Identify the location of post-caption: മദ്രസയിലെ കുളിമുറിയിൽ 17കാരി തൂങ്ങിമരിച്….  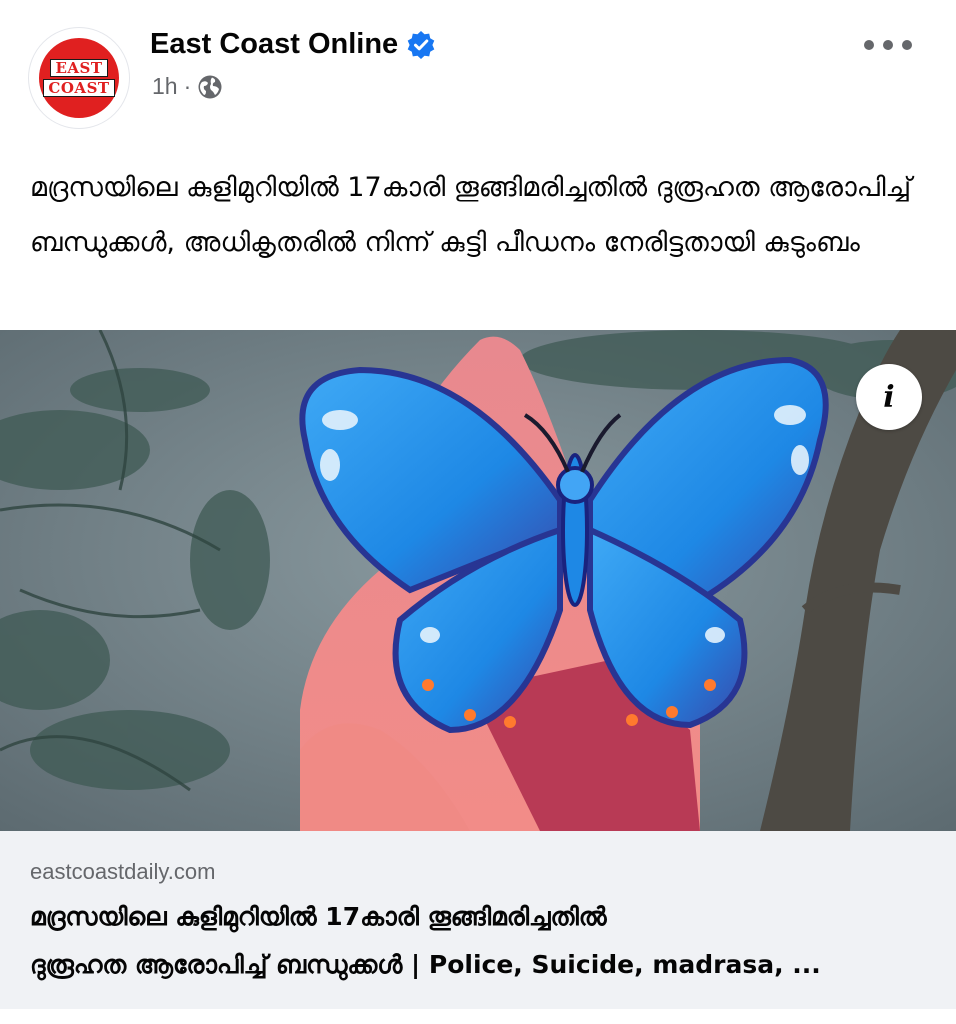
(471, 215).